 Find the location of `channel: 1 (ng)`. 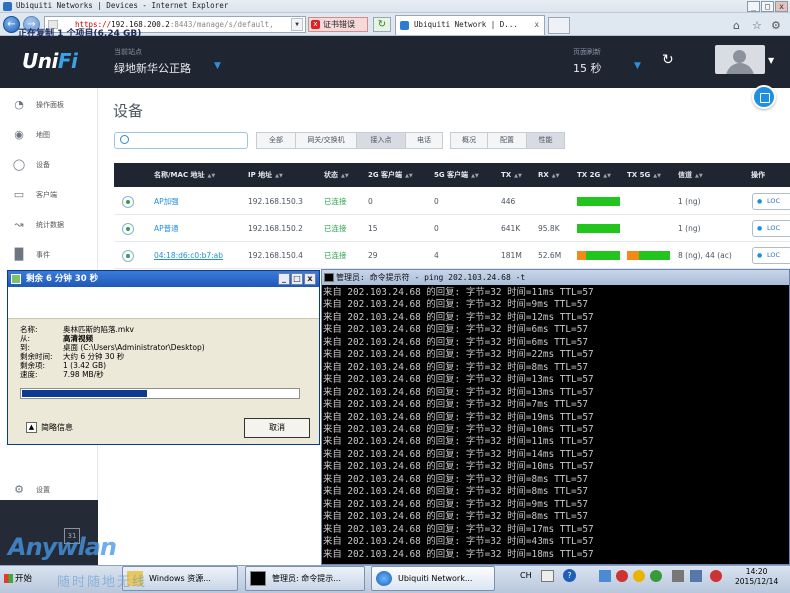

channel: 1 (ng) is located at coordinates (689, 228).